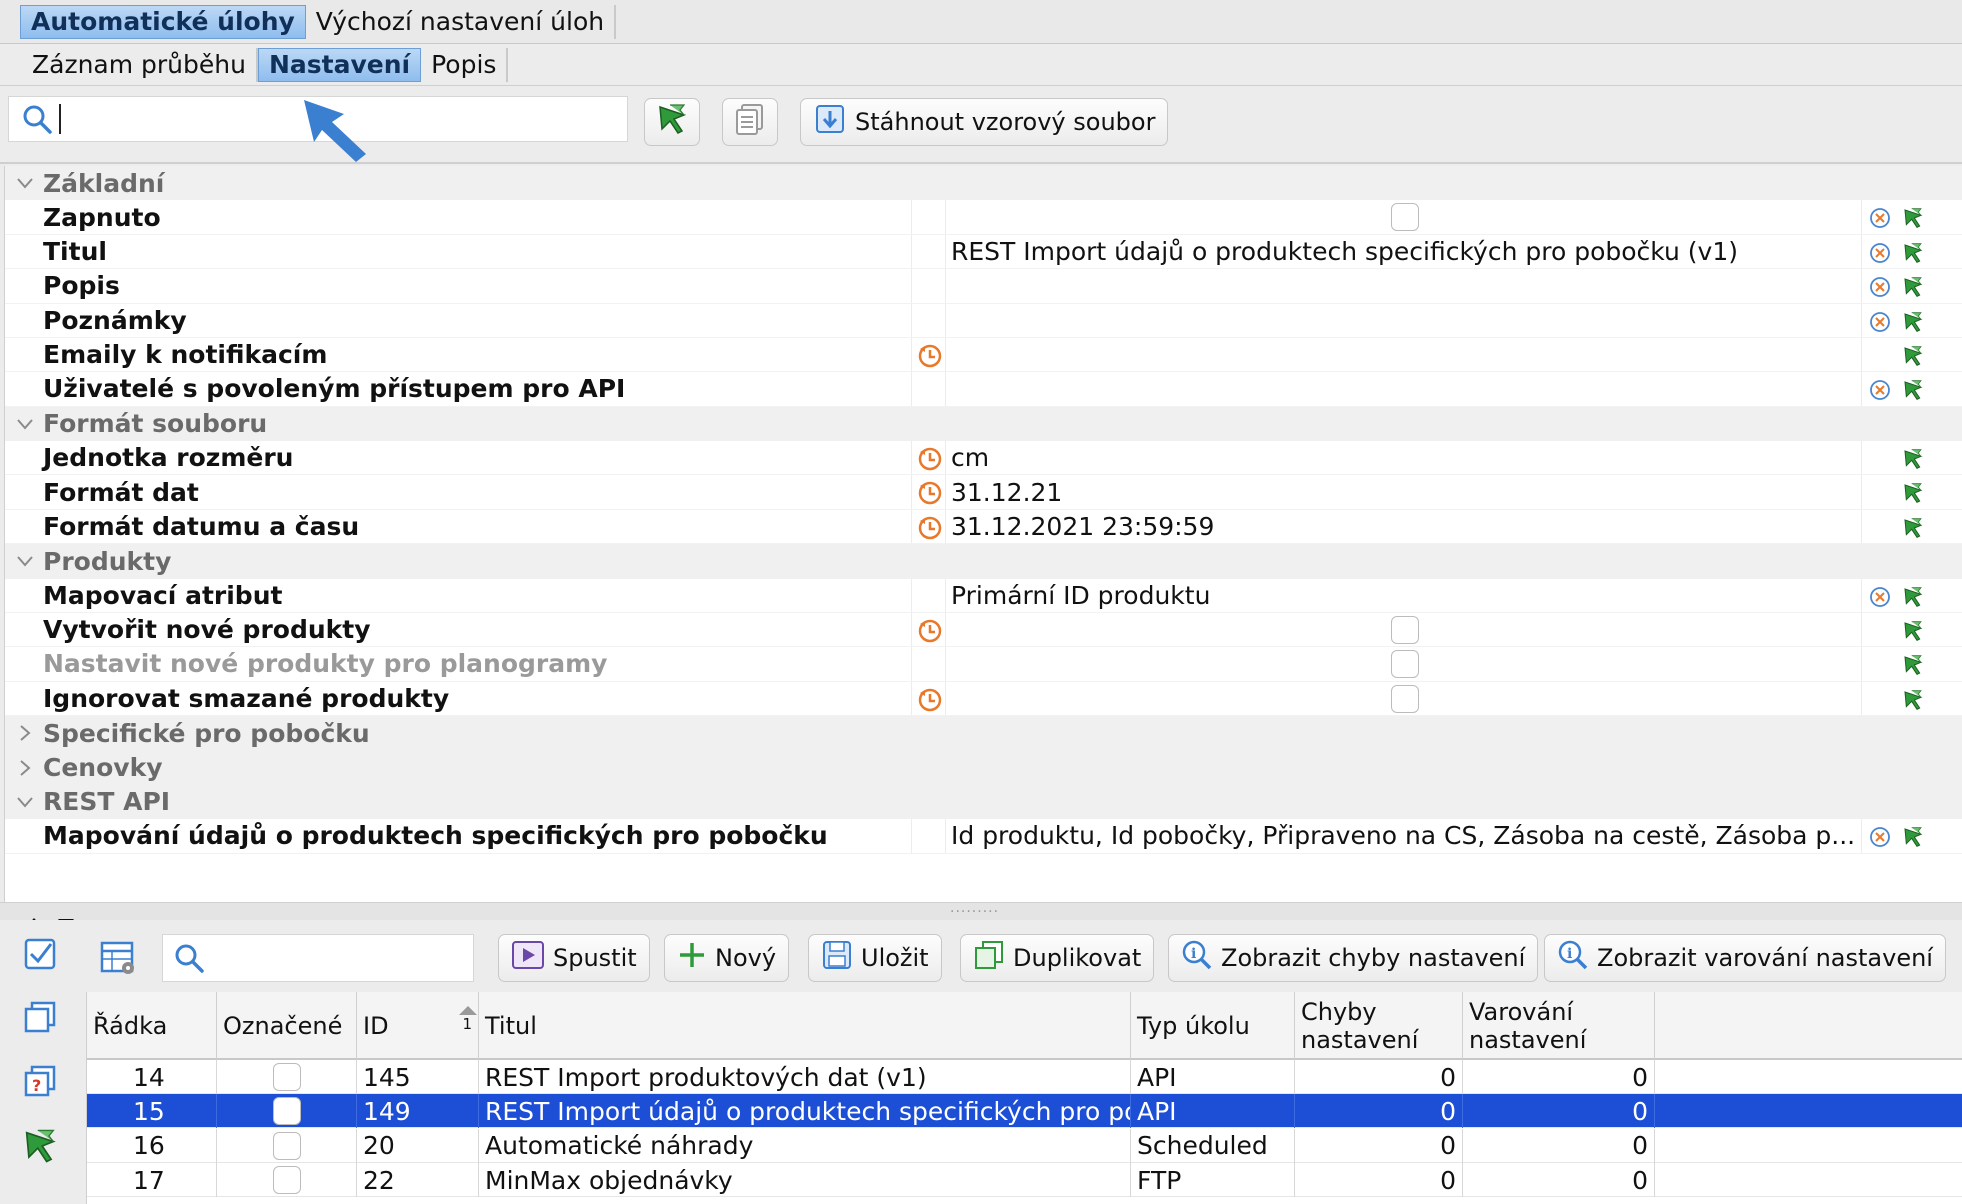 The height and width of the screenshot is (1204, 1962). Describe the element at coordinates (983, 287) in the screenshot. I see `property-row: Popis` at that location.